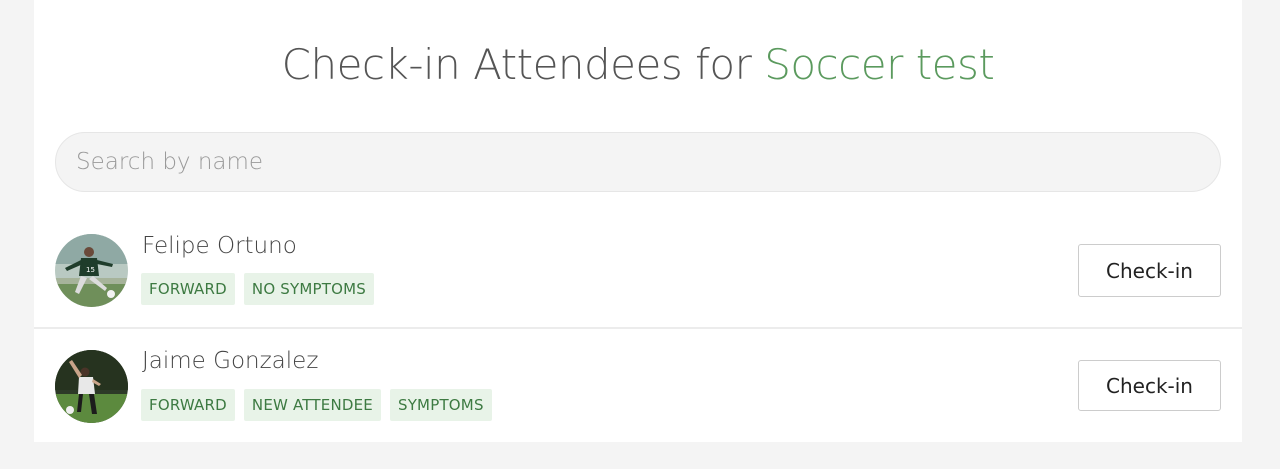  I want to click on row-divider, so click(638, 328).